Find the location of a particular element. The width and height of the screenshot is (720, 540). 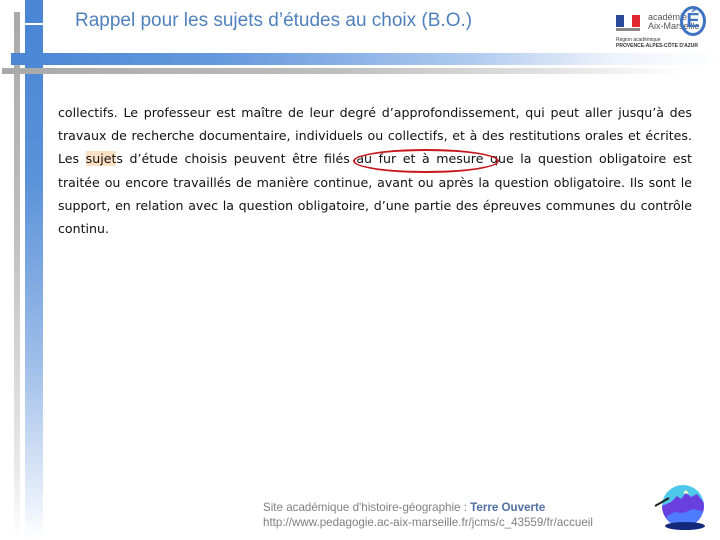

region-line2: PROVENCE-ALPES-CÔTE D'AZUR is located at coordinates (657, 46).